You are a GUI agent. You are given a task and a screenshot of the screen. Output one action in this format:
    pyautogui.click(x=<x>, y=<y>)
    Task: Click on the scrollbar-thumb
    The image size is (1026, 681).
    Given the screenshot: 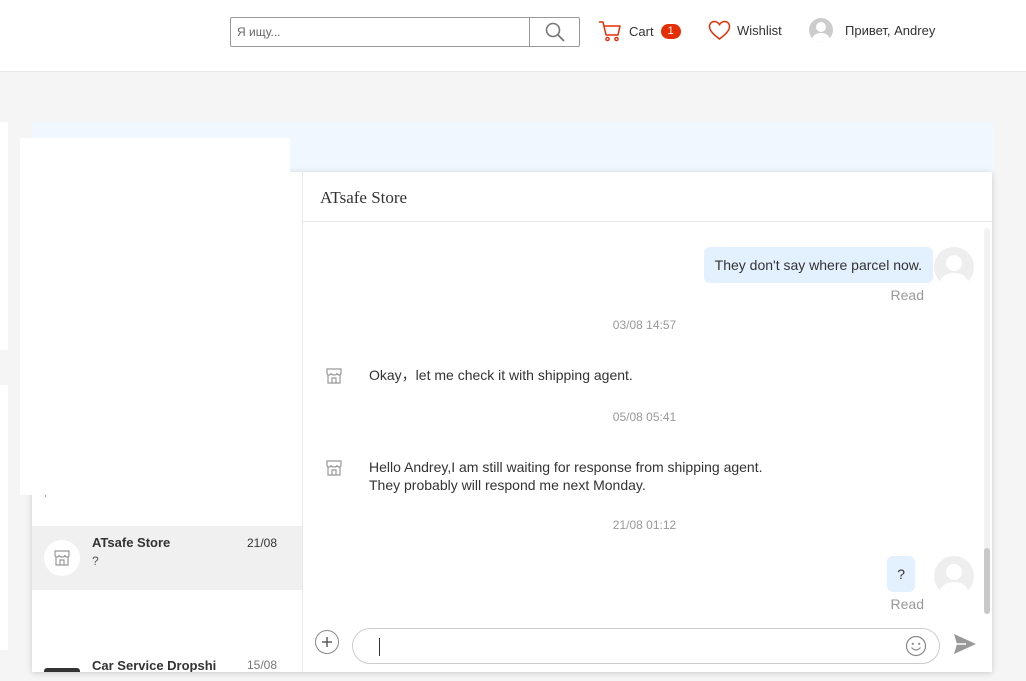 What is the action you would take?
    pyautogui.click(x=987, y=581)
    